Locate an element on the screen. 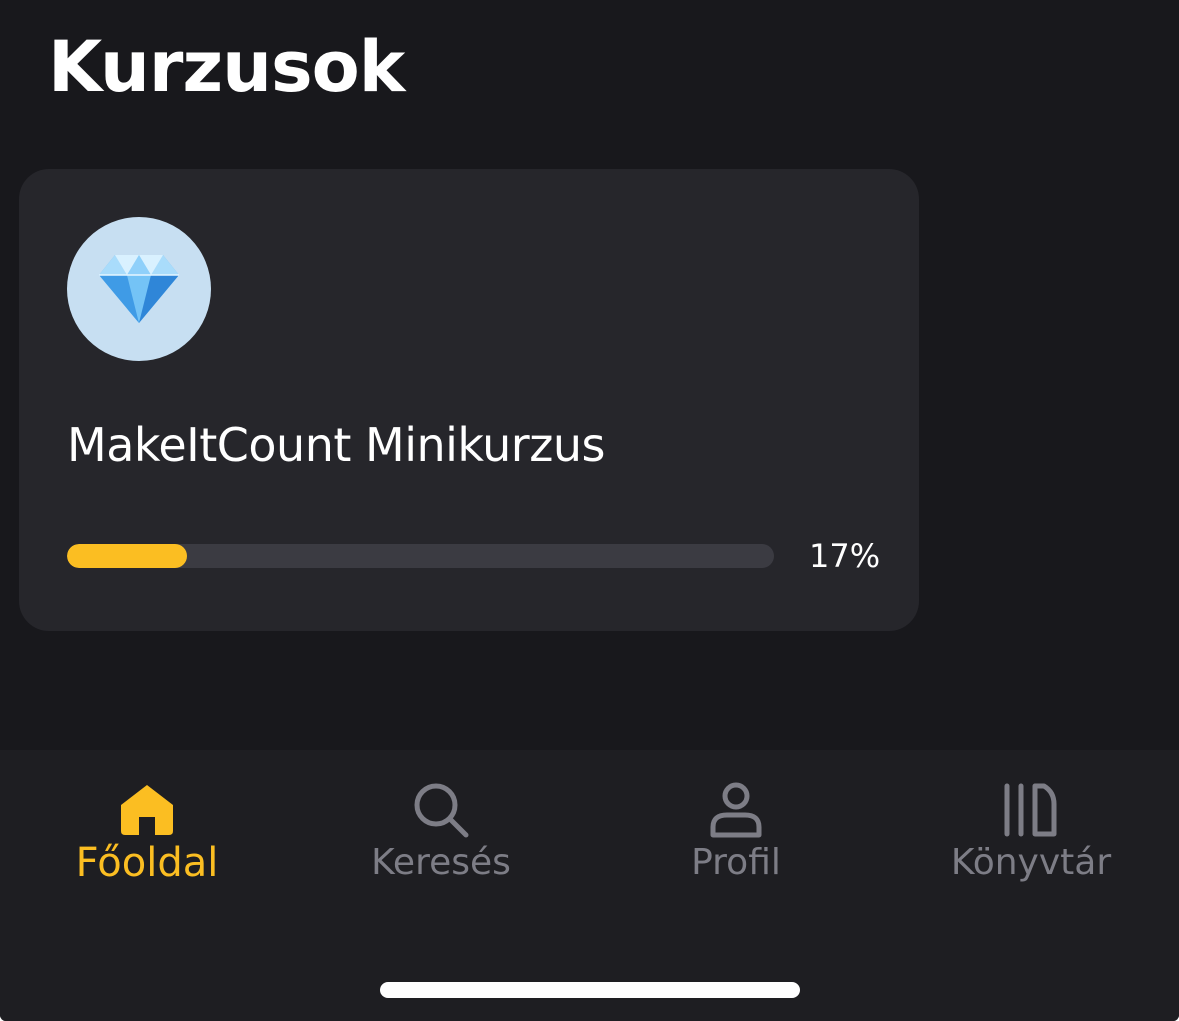 The width and height of the screenshot is (1179, 1021). tab-label-profile: Profil is located at coordinates (736, 862).